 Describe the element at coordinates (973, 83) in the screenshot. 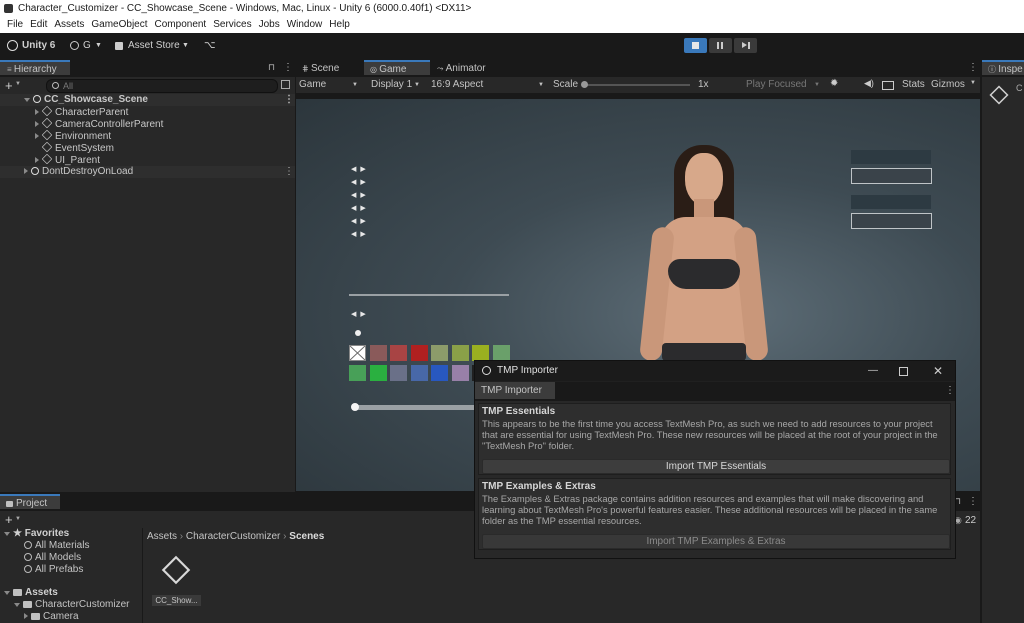

I see `chevron-down-icon: ▼` at that location.